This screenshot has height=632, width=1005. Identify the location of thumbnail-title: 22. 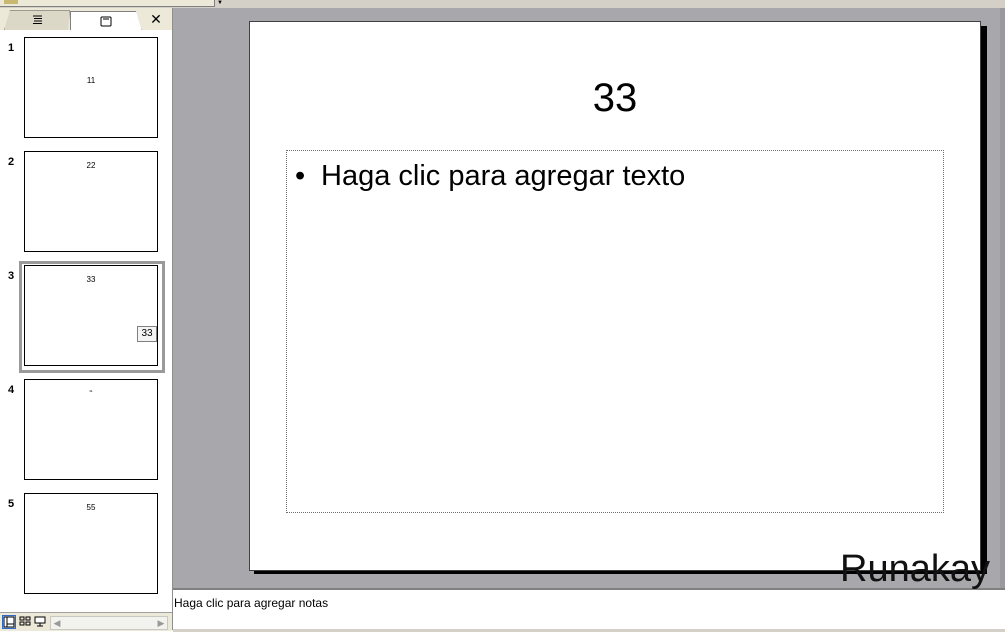
(91, 165).